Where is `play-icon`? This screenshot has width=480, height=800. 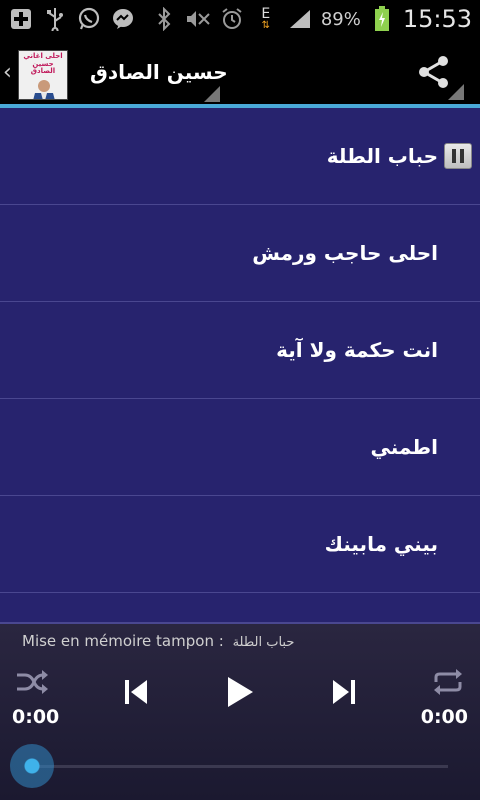
play-icon is located at coordinates (240, 692).